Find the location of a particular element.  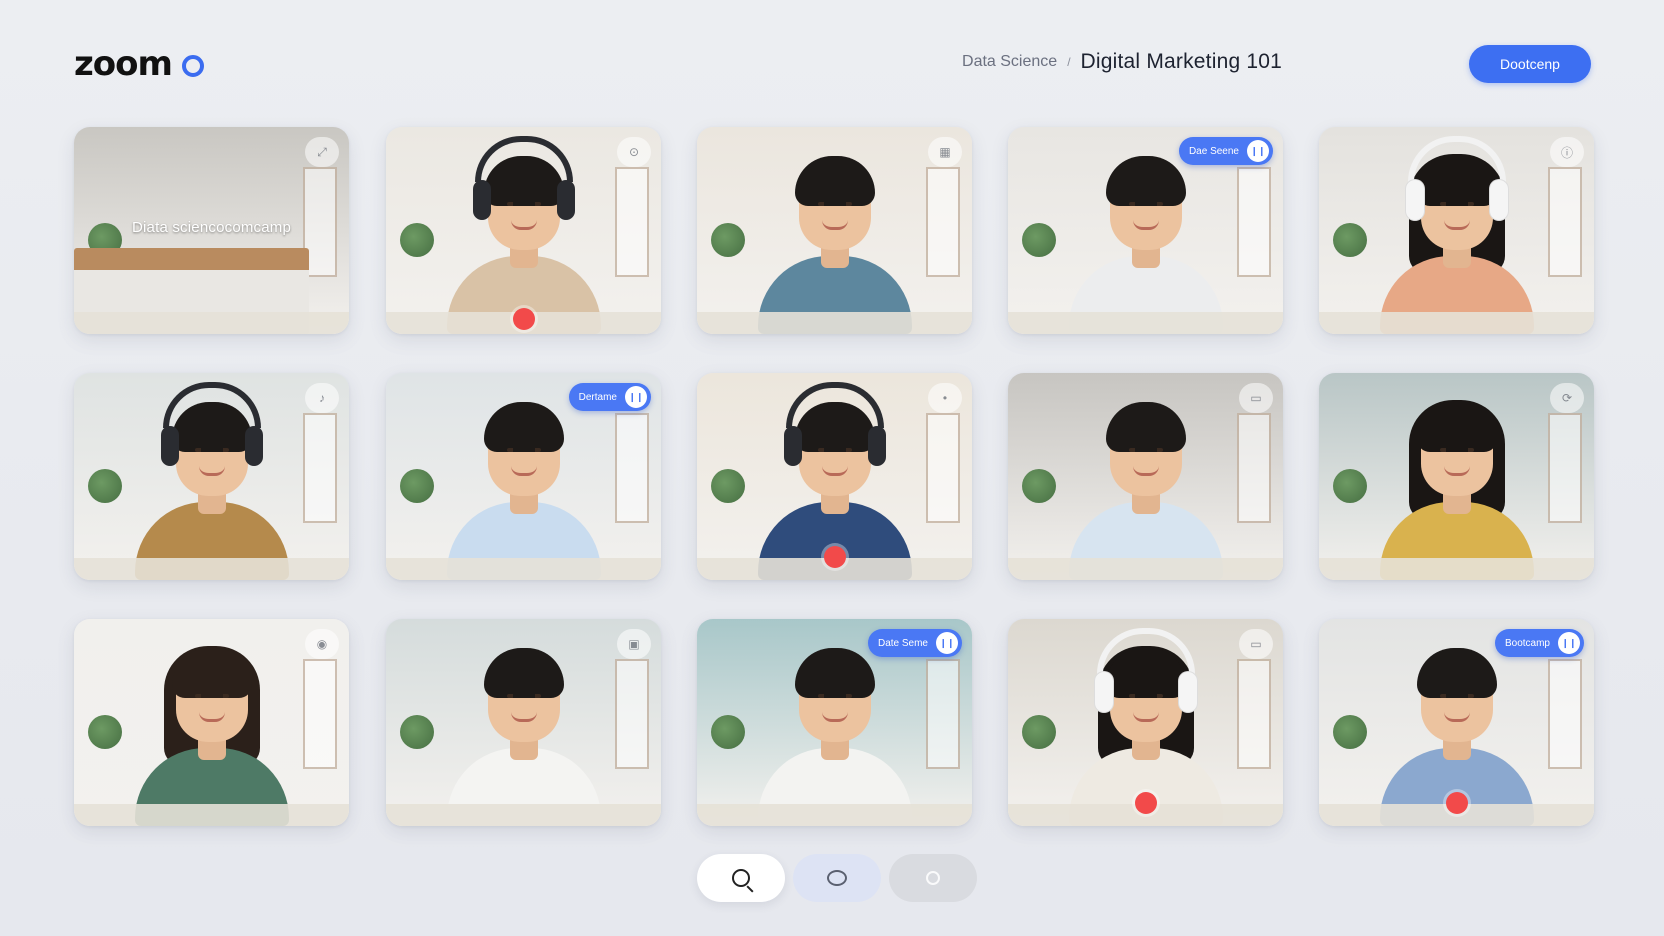

share-icon: ⟳ is located at coordinates (1567, 398).